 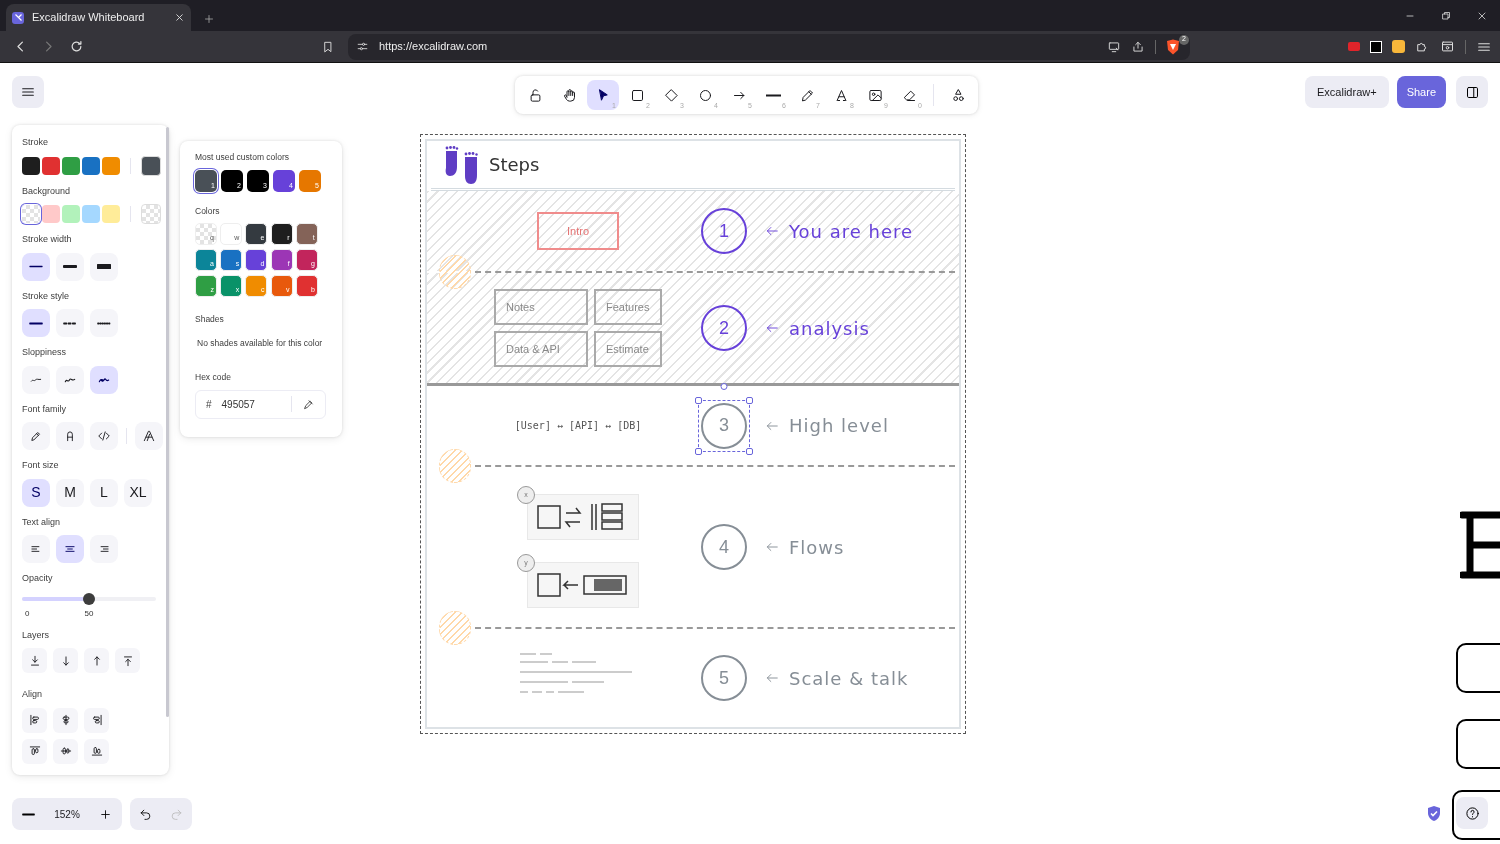 What do you see at coordinates (705, 95) in the screenshot?
I see `ellipse-icon` at bounding box center [705, 95].